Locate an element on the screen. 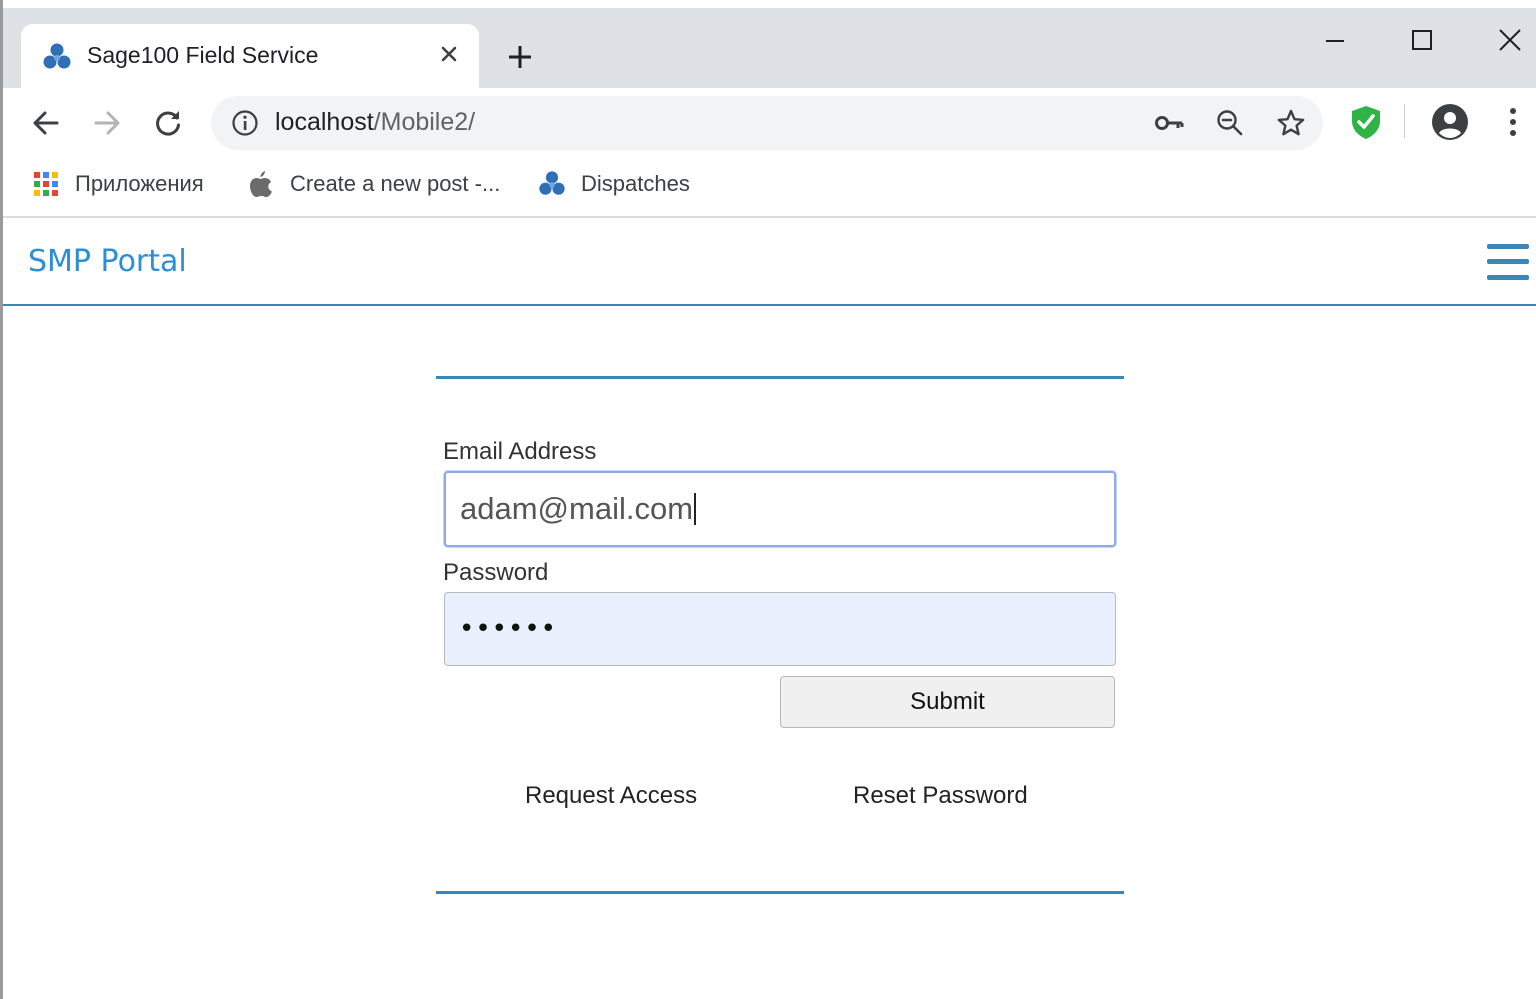 The image size is (1536, 999). email-field: adam@mail.com is located at coordinates (780, 509).